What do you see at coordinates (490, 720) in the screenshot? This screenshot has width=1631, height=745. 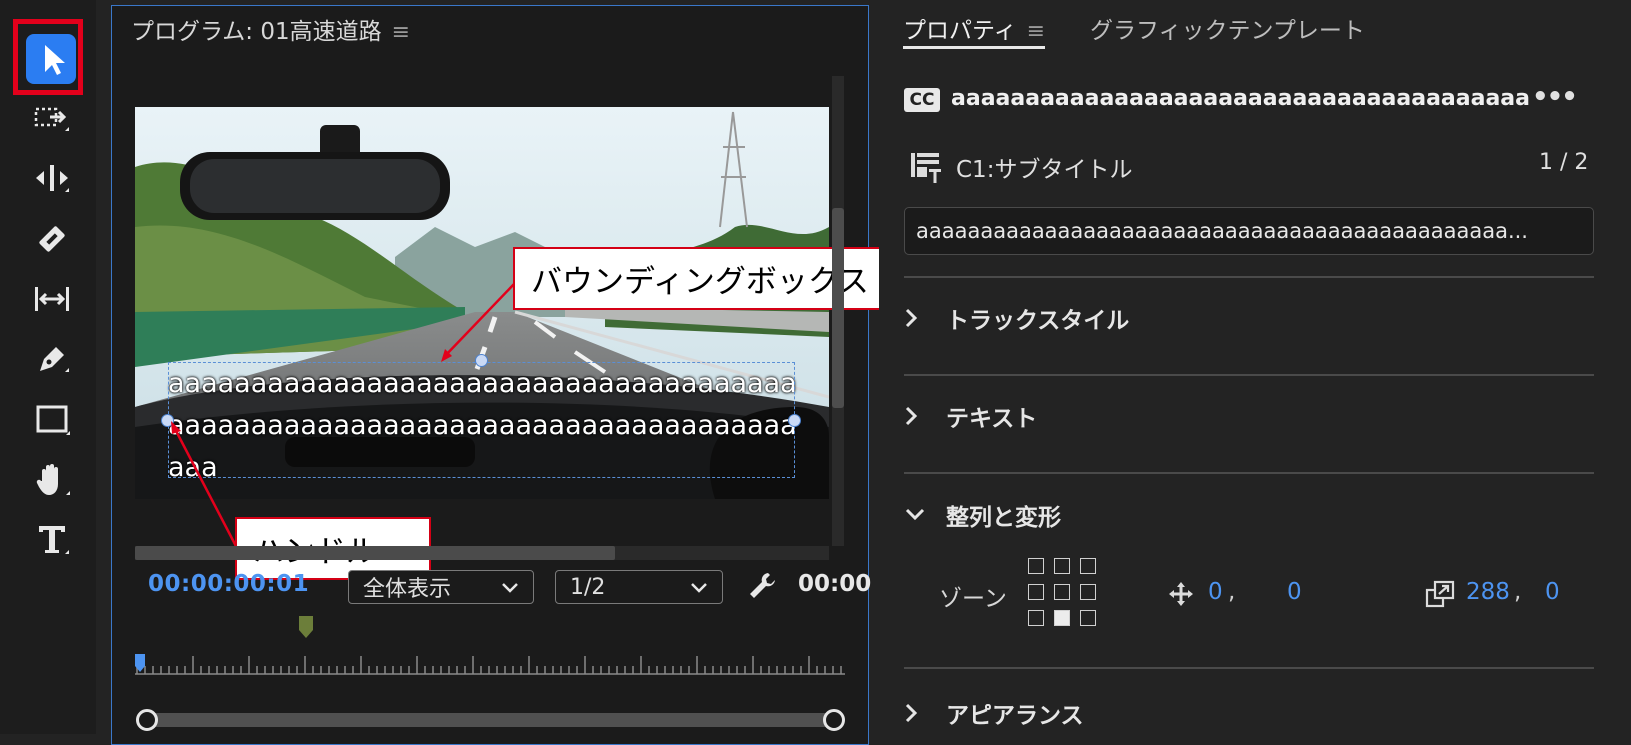 I see `zoom-scroll-track` at bounding box center [490, 720].